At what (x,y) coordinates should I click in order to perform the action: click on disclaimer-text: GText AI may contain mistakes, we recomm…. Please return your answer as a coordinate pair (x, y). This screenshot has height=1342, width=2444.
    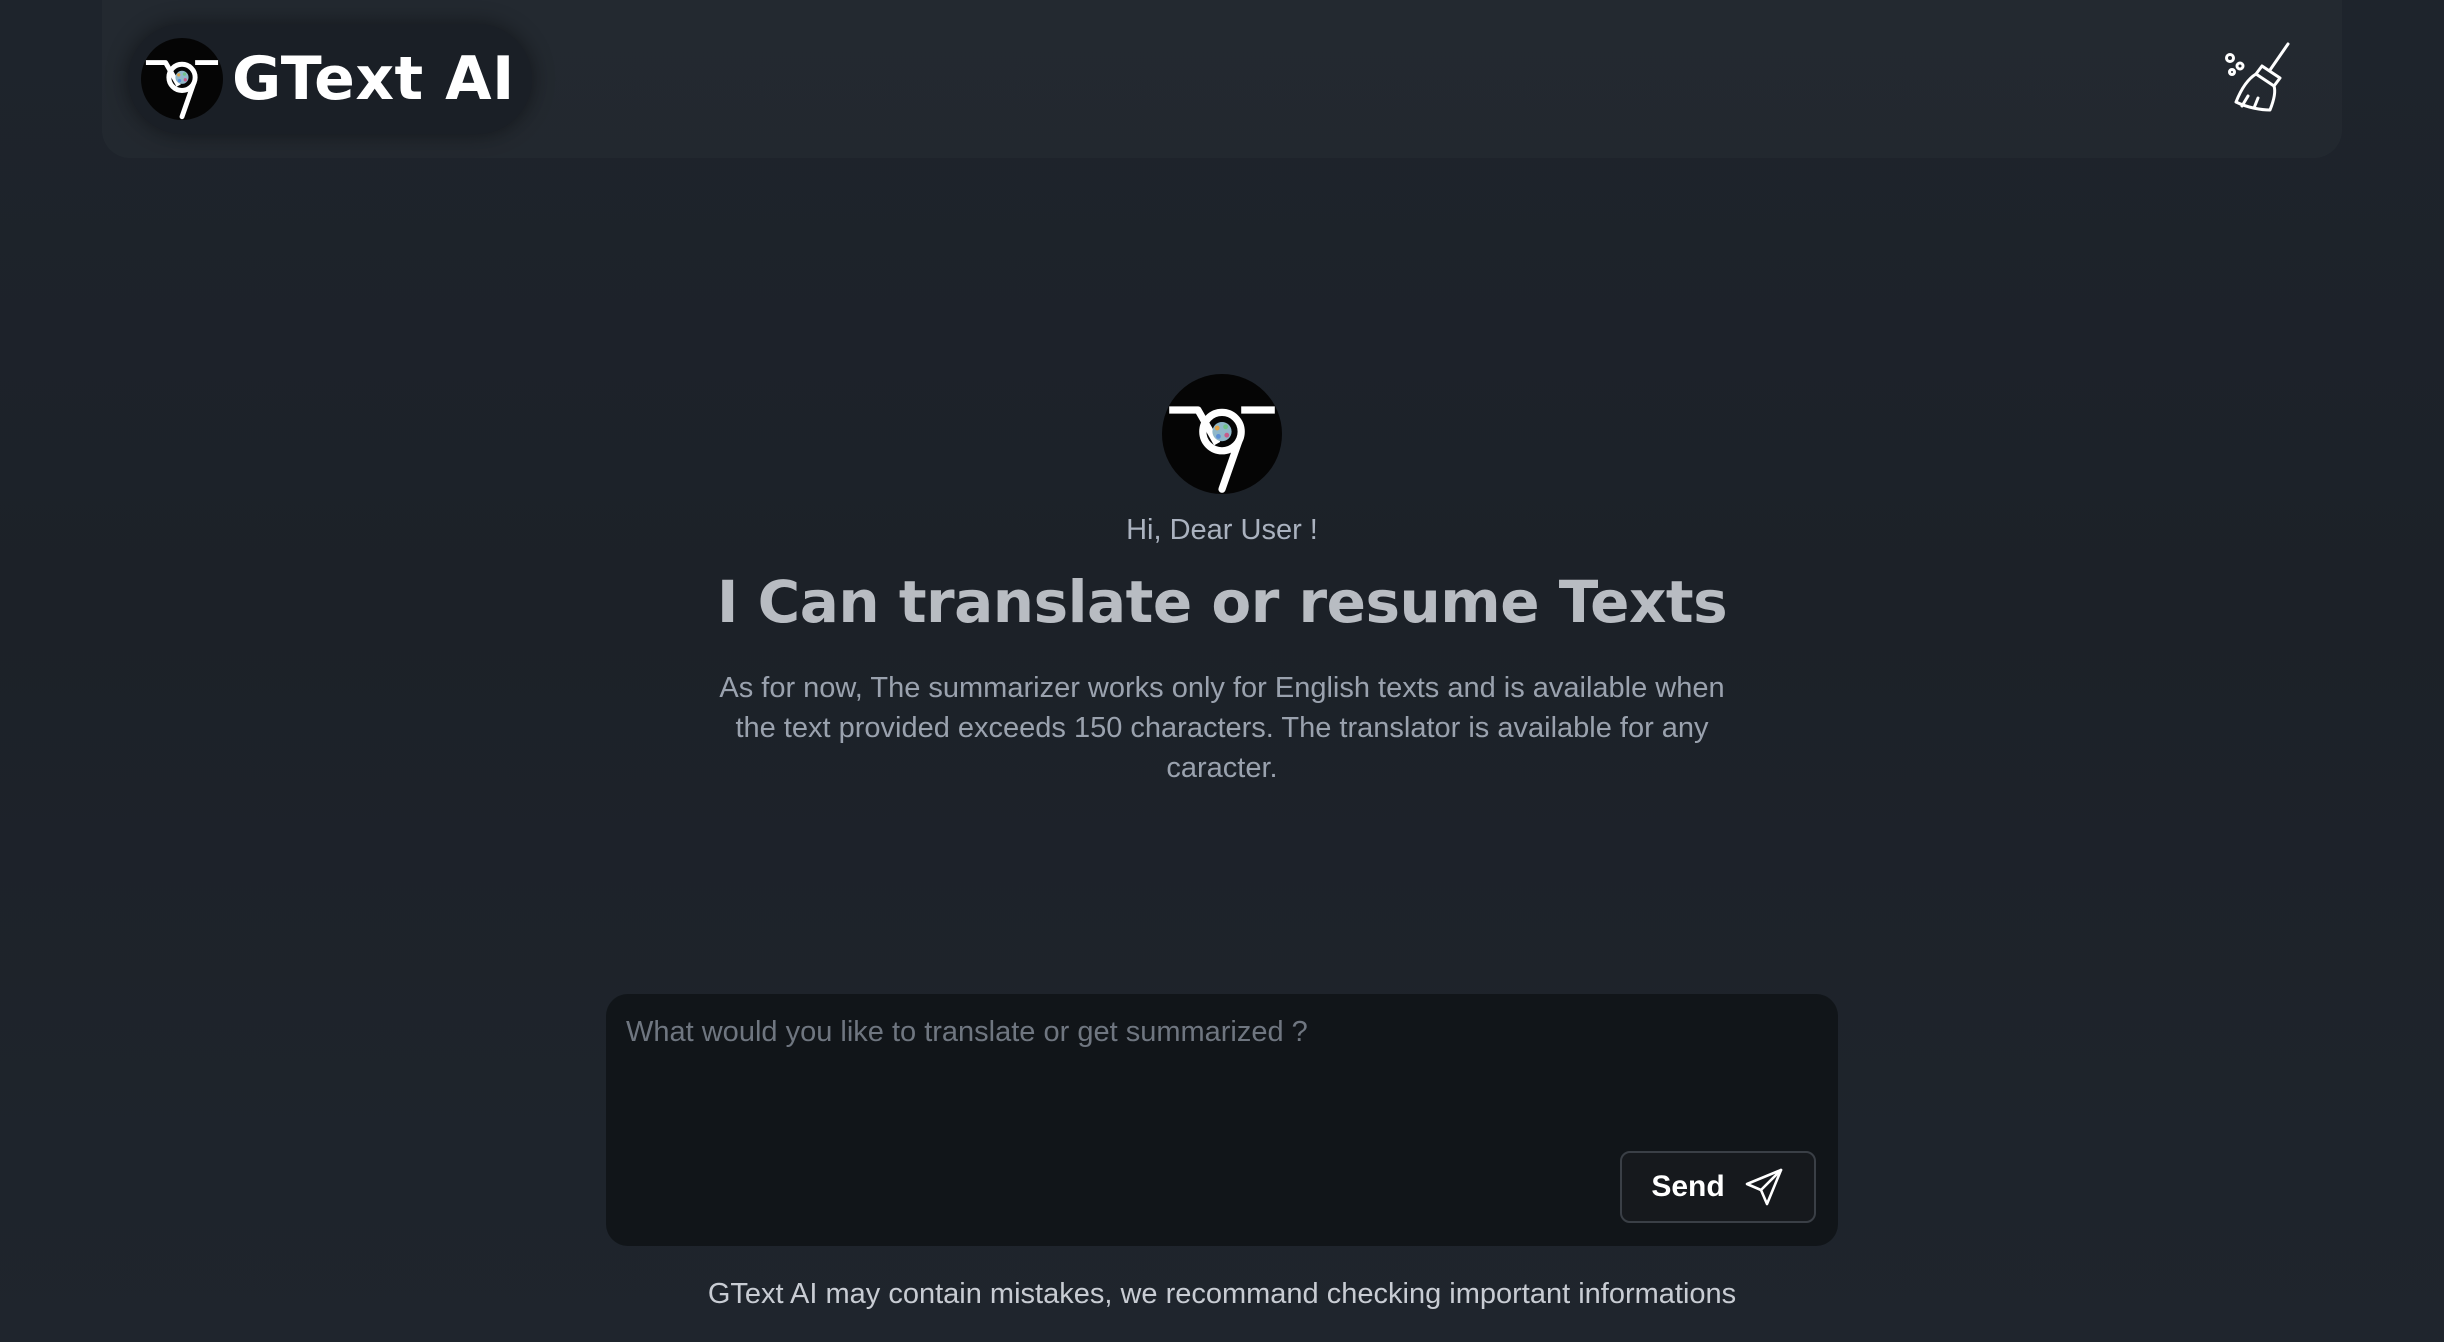
    Looking at the image, I should click on (1222, 1294).